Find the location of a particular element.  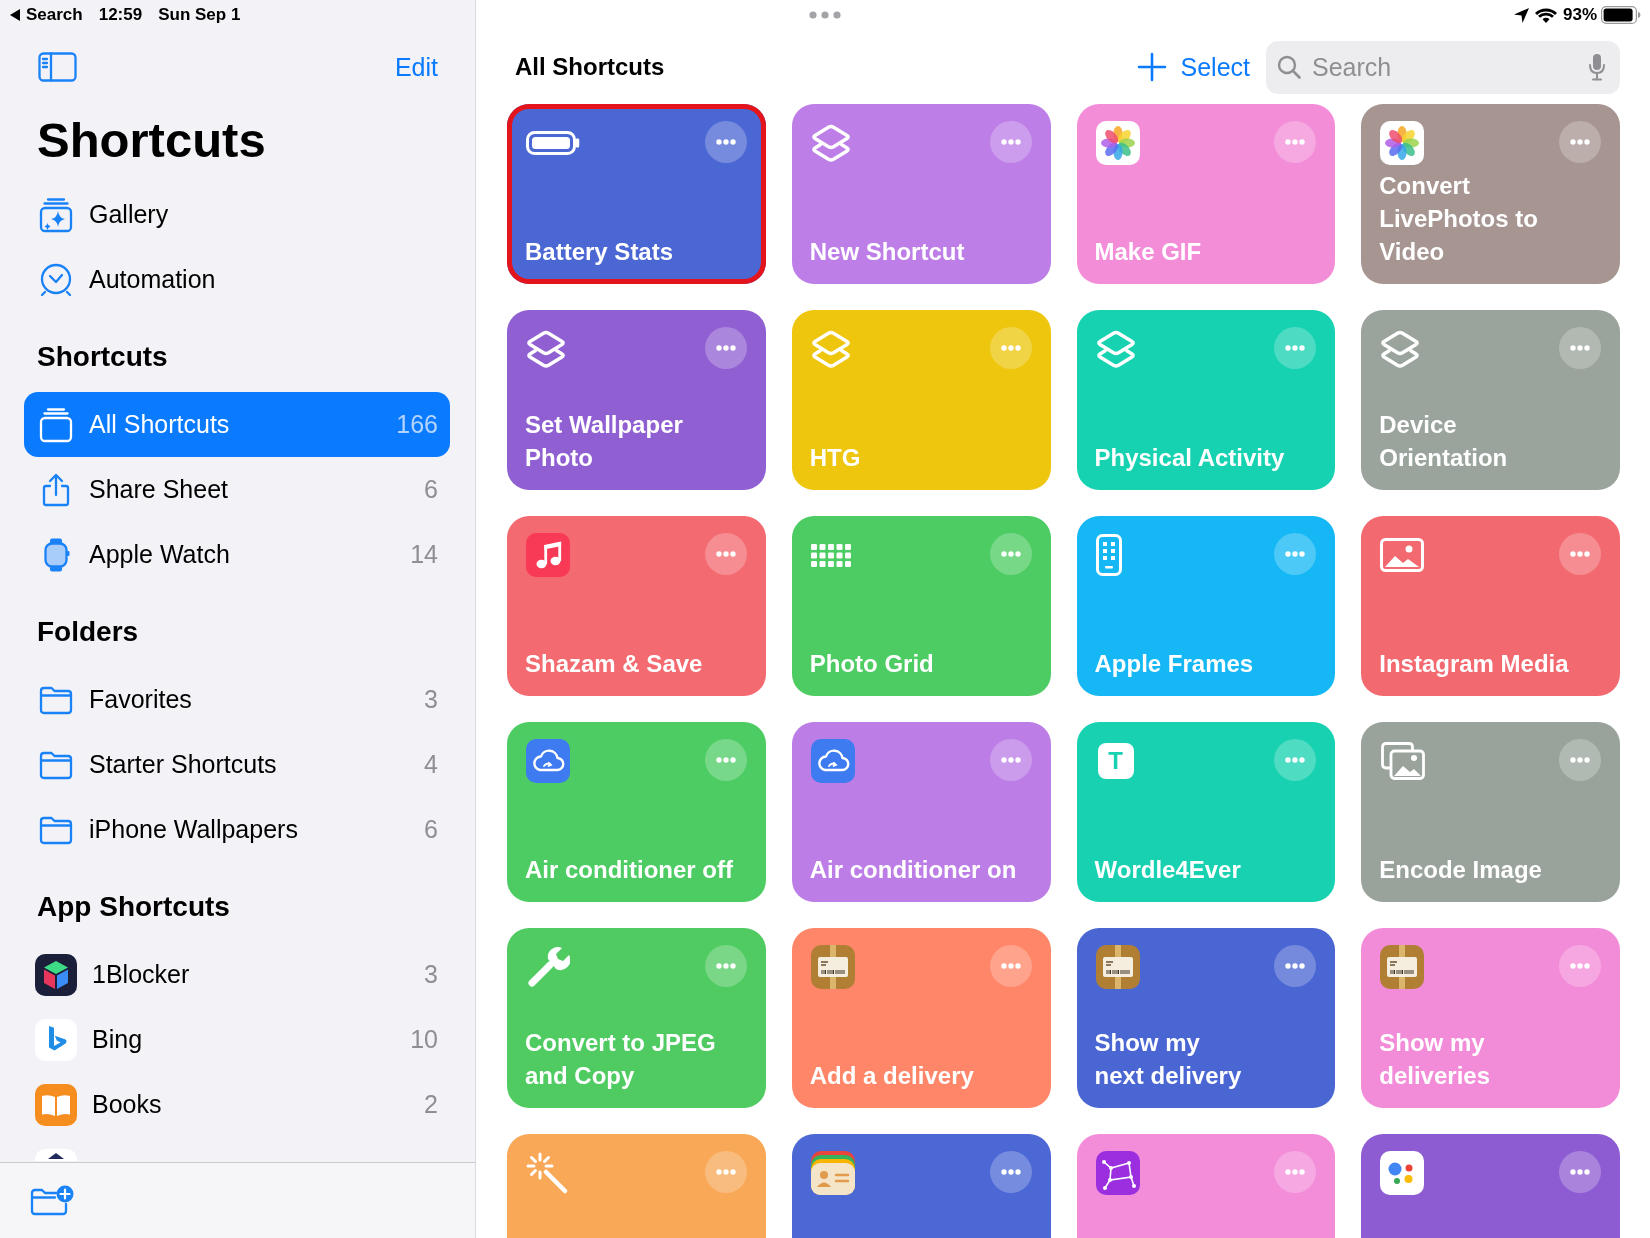

sidebar-item: Automation is located at coordinates (237, 279).